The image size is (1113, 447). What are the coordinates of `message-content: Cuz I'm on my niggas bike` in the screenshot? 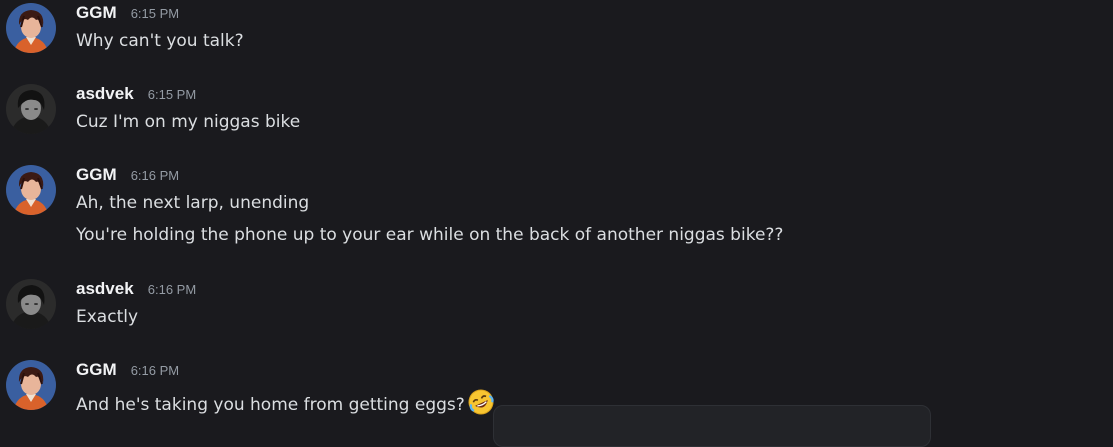 It's located at (188, 122).